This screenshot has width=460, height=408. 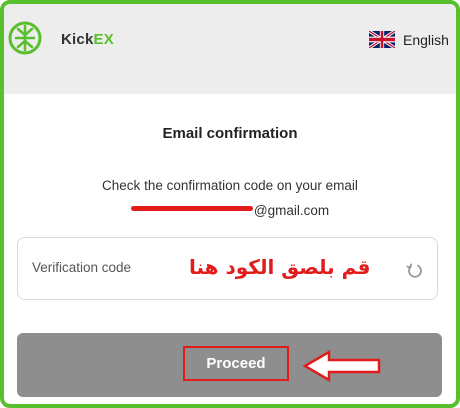 I want to click on email-address: @gmail.com, so click(x=230, y=210).